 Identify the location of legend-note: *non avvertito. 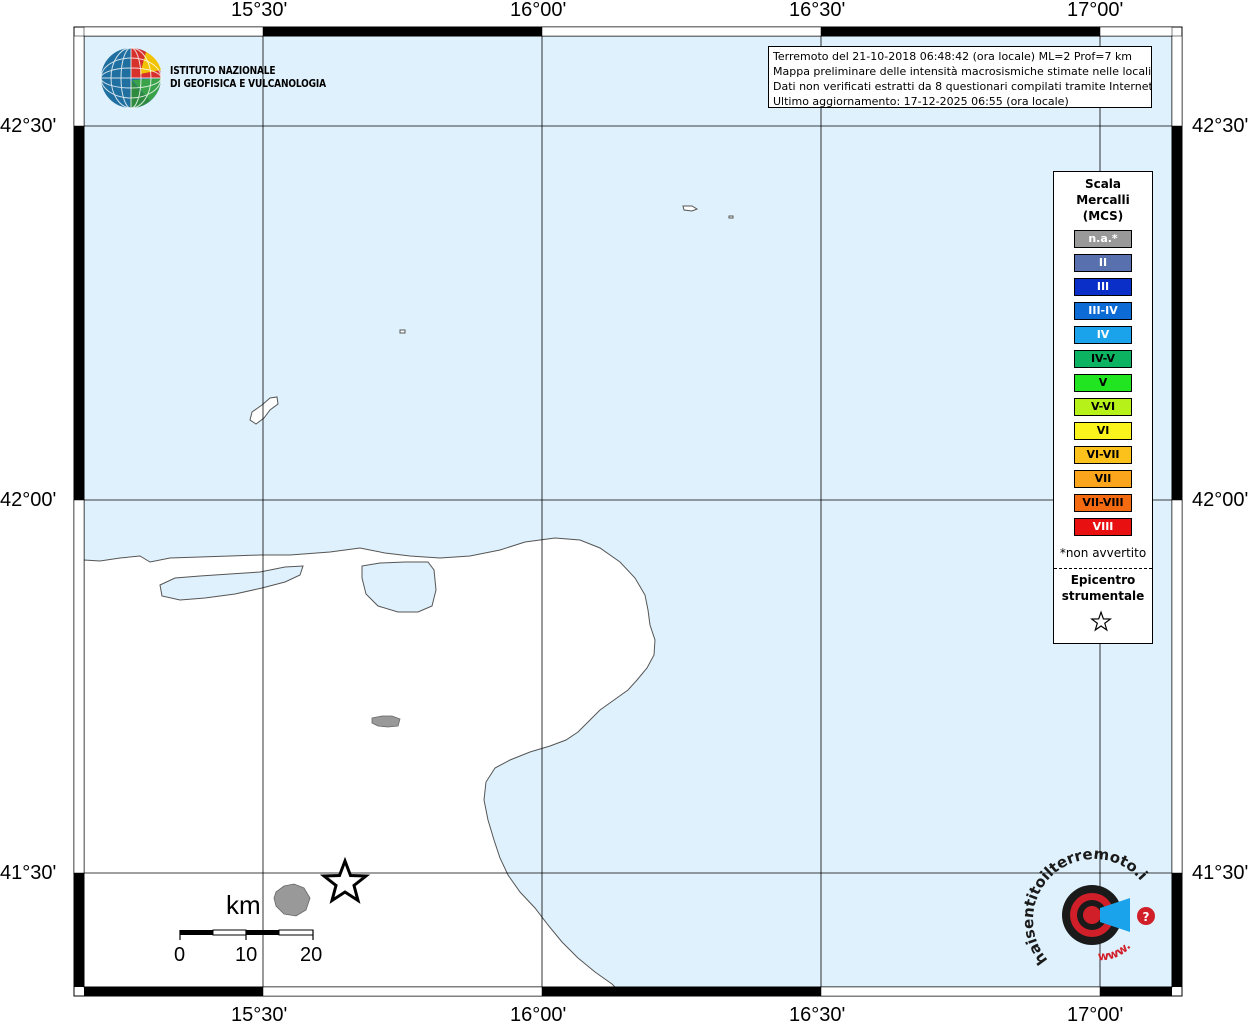
(1103, 553).